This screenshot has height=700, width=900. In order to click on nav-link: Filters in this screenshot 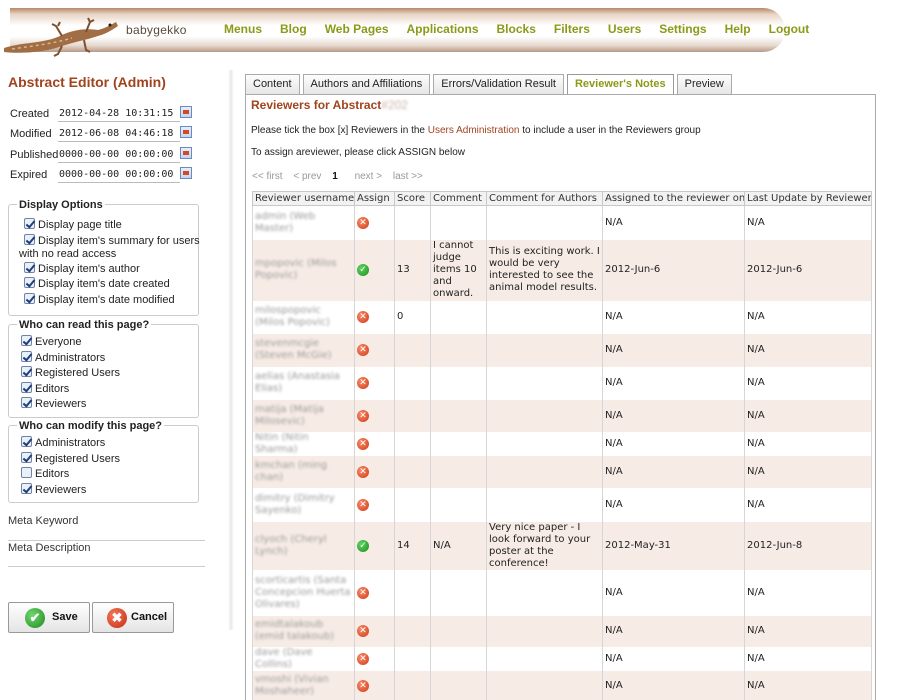, I will do `click(572, 29)`.